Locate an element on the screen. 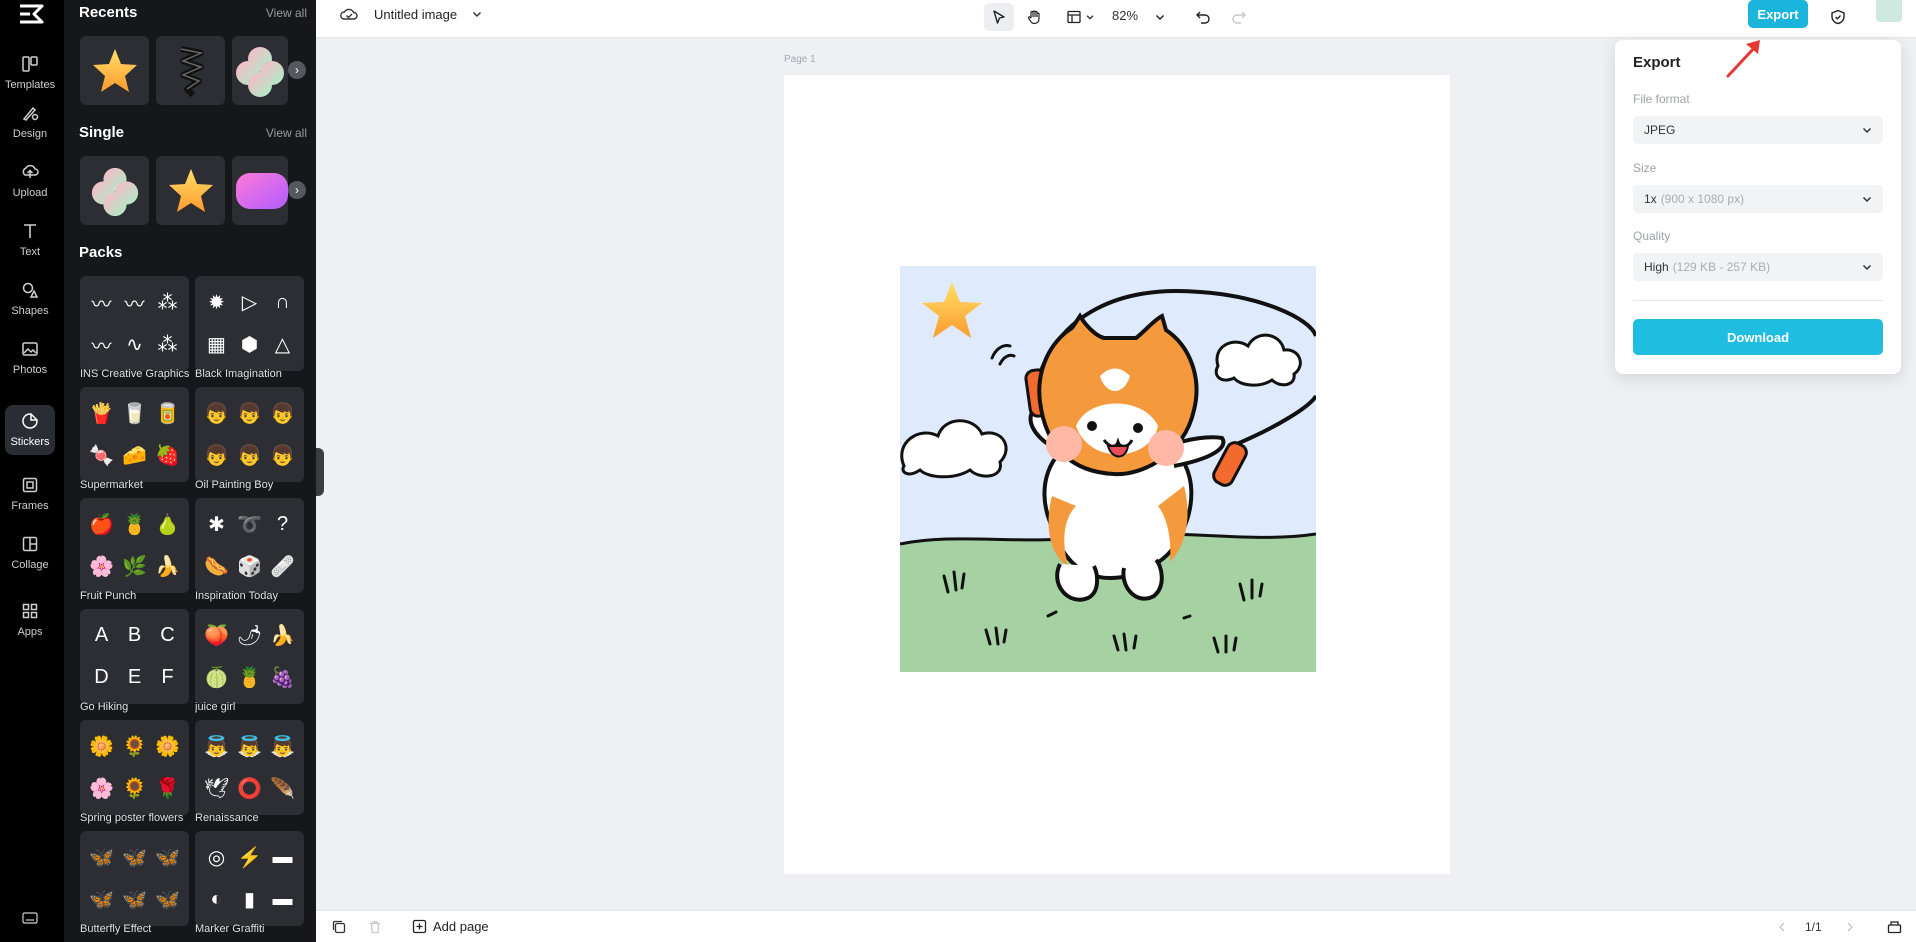 This screenshot has width=1916, height=942. sticker-pack-label: juice girl is located at coordinates (215, 707).